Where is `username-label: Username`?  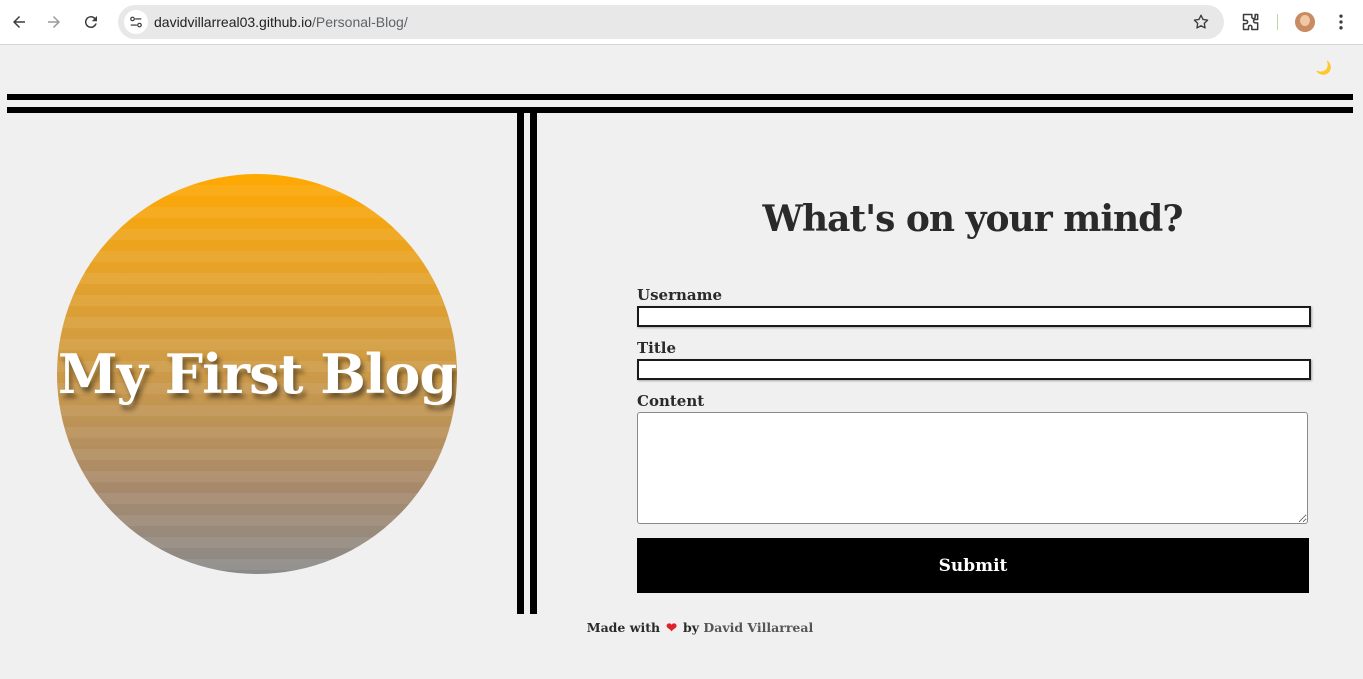 username-label: Username is located at coordinates (680, 295).